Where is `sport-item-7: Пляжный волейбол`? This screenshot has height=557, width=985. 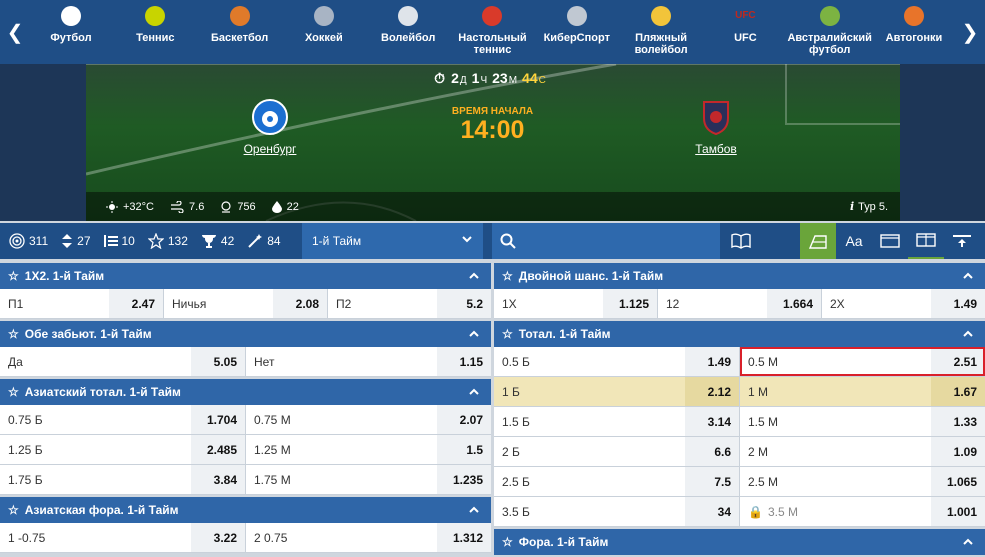
sport-item-7: Пляжный волейбол is located at coordinates (661, 32).